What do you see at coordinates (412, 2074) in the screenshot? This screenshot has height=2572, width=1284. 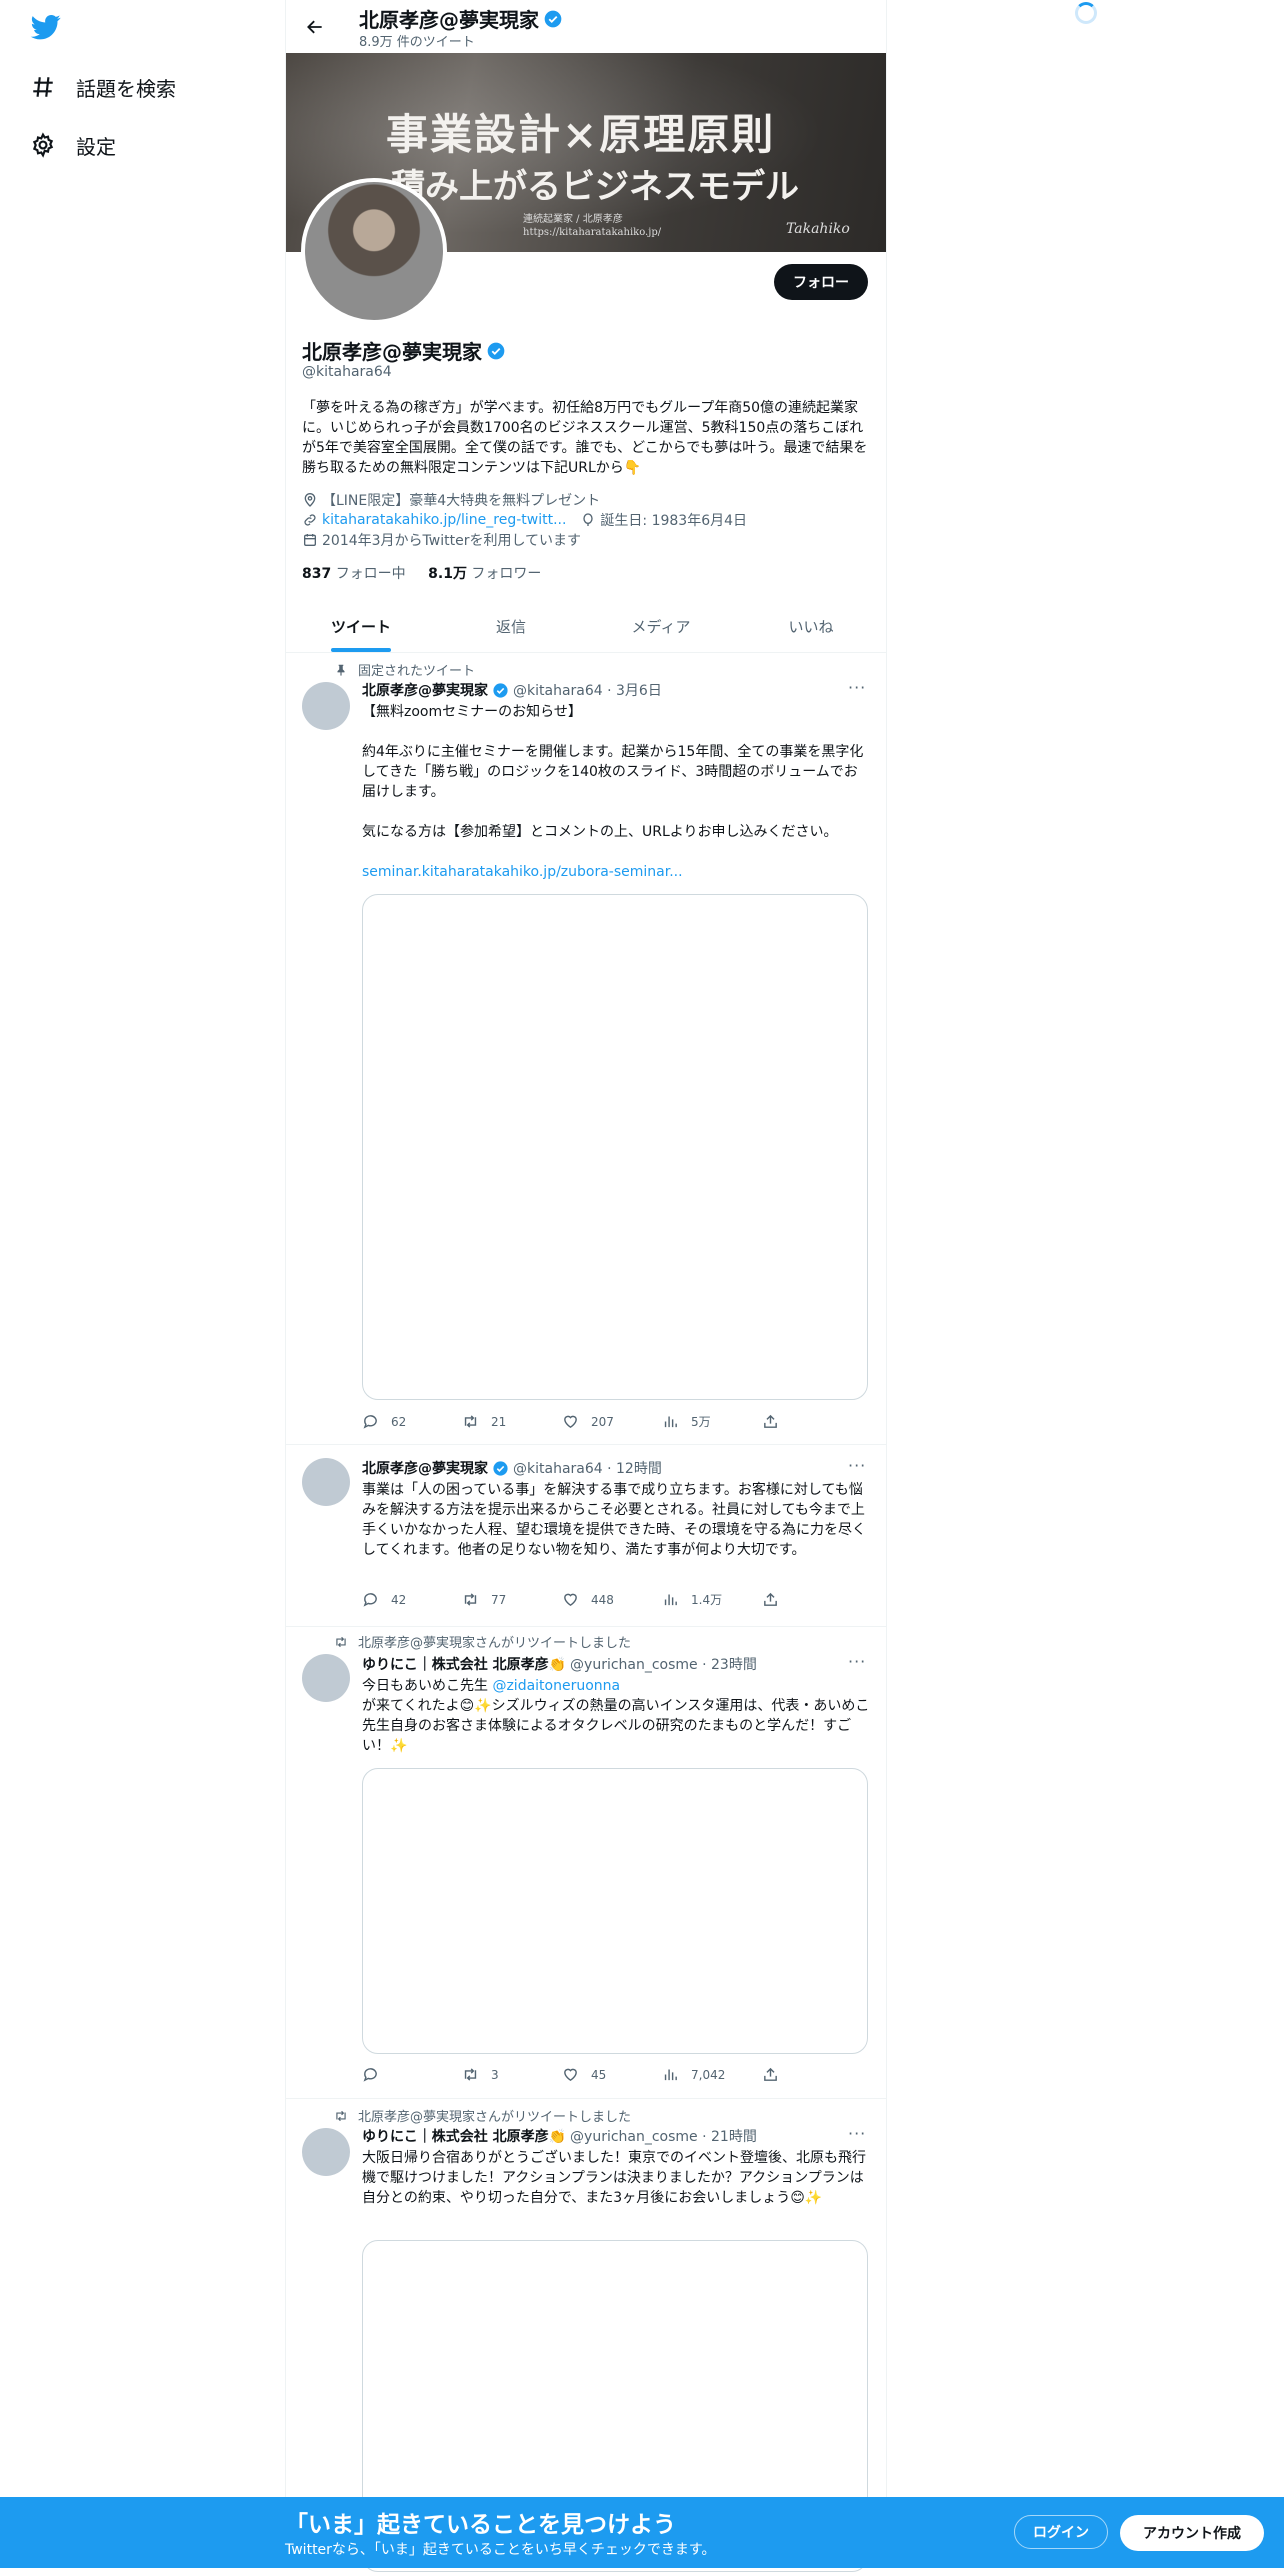 I see `reply-button` at bounding box center [412, 2074].